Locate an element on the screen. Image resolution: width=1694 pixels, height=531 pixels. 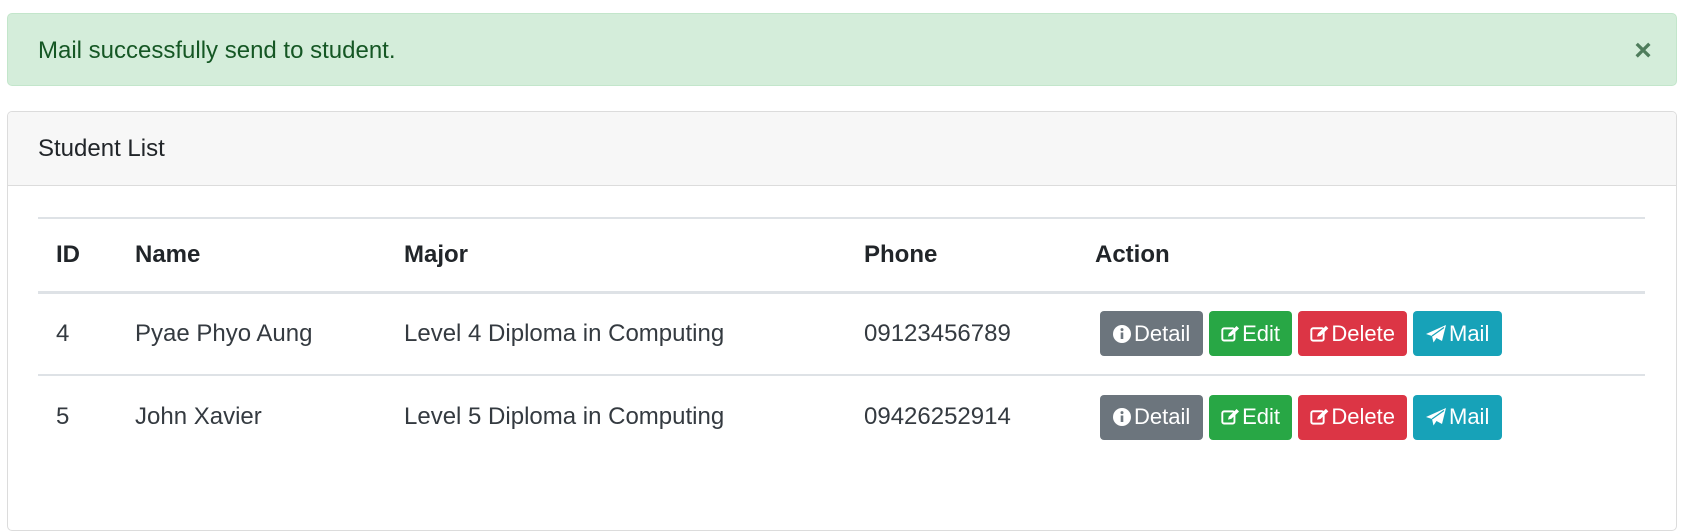
column-header-id: ID is located at coordinates (68, 254).